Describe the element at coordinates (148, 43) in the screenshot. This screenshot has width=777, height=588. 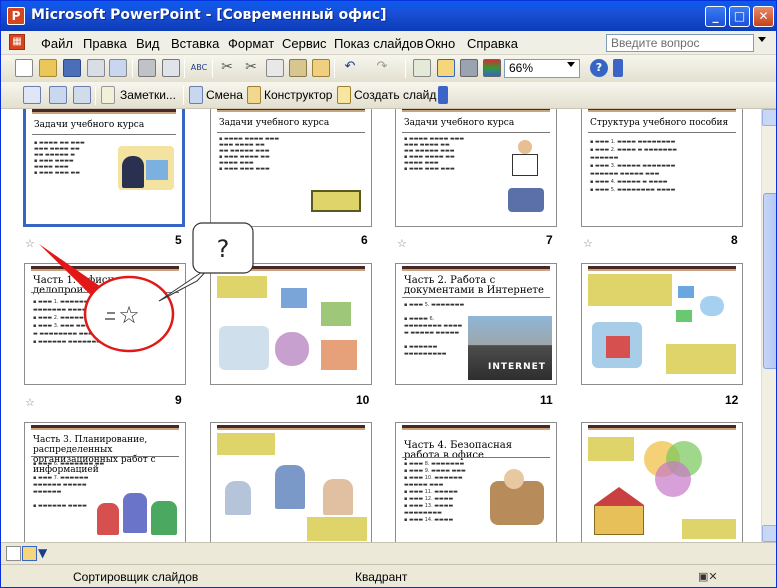
I see `menu-view: Вид` at that location.